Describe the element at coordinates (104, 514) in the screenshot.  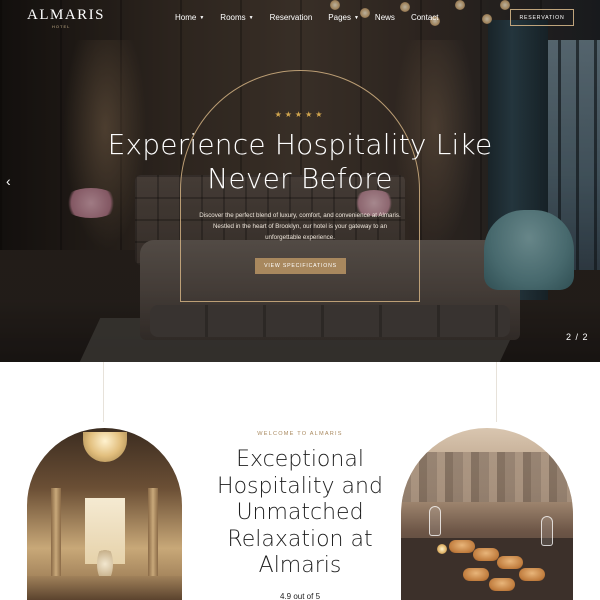
I see `lobby-image` at that location.